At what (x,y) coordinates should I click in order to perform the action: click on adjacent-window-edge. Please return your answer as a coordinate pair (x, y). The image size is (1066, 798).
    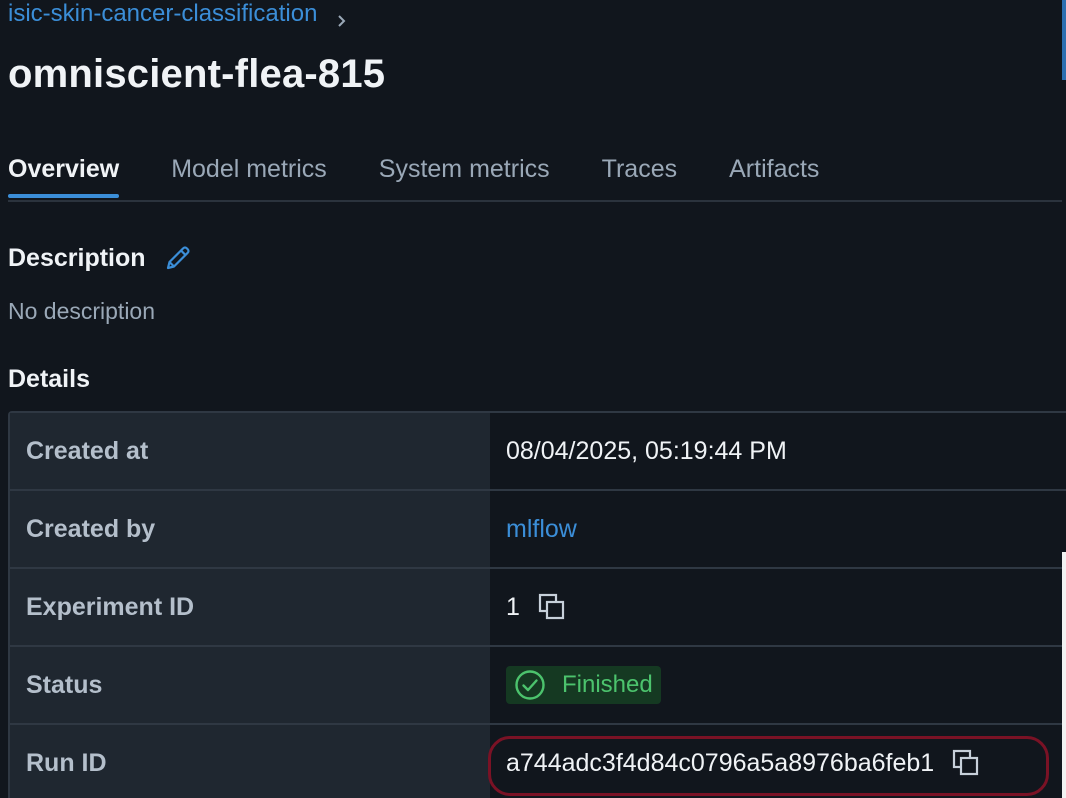
    Looking at the image, I should click on (1064, 675).